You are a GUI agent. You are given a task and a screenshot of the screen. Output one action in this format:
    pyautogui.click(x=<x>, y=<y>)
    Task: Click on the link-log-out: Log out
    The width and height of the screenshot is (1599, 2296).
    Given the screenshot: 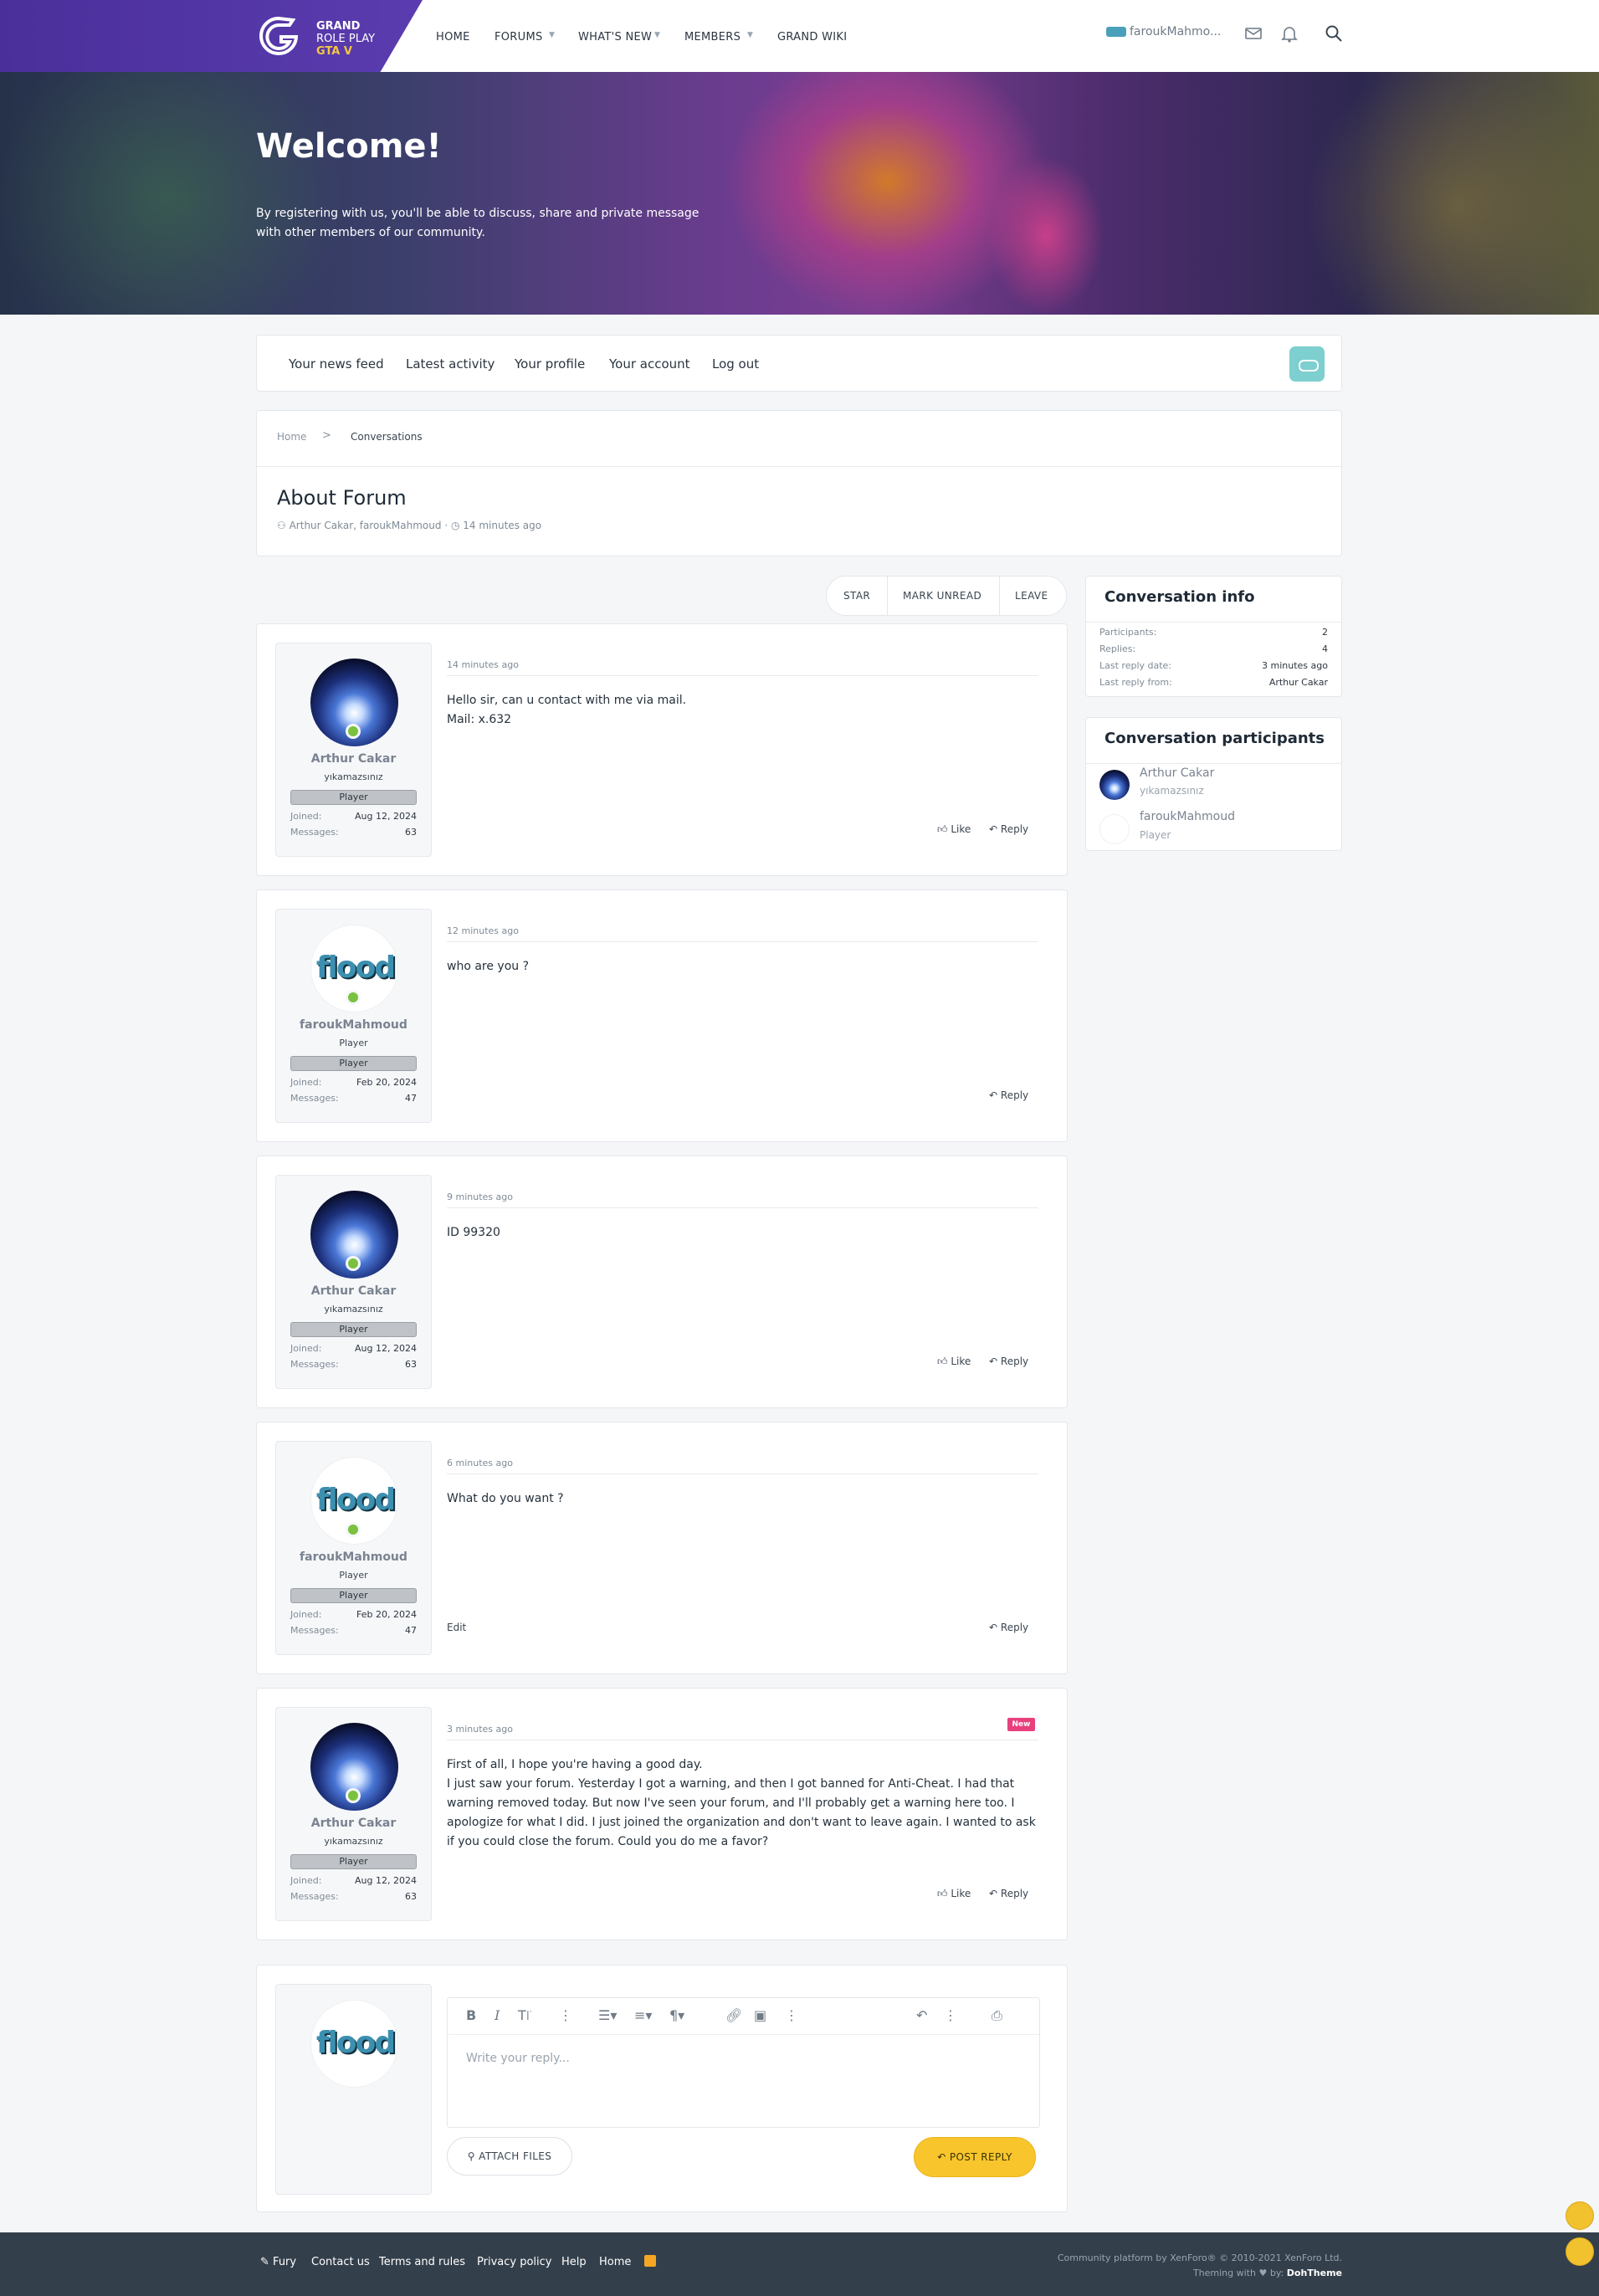 What is the action you would take?
    pyautogui.click(x=735, y=364)
    